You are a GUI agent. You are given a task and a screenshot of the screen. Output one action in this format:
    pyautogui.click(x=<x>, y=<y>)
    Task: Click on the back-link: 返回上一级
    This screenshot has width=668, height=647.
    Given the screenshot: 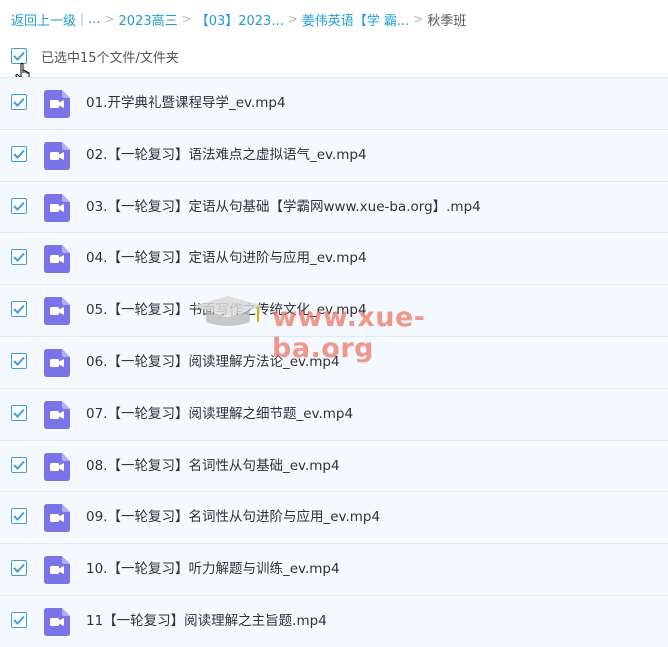 What is the action you would take?
    pyautogui.click(x=43, y=19)
    